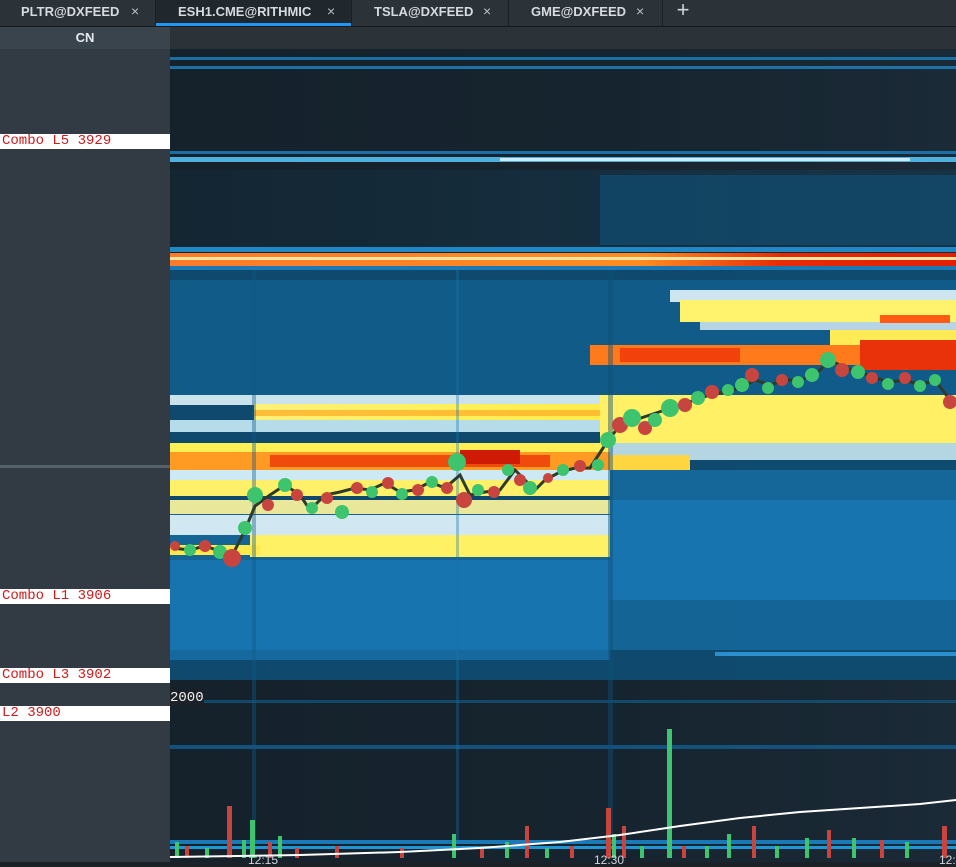  I want to click on tab-pltr: PLTR@DXFEED ×, so click(78, 13).